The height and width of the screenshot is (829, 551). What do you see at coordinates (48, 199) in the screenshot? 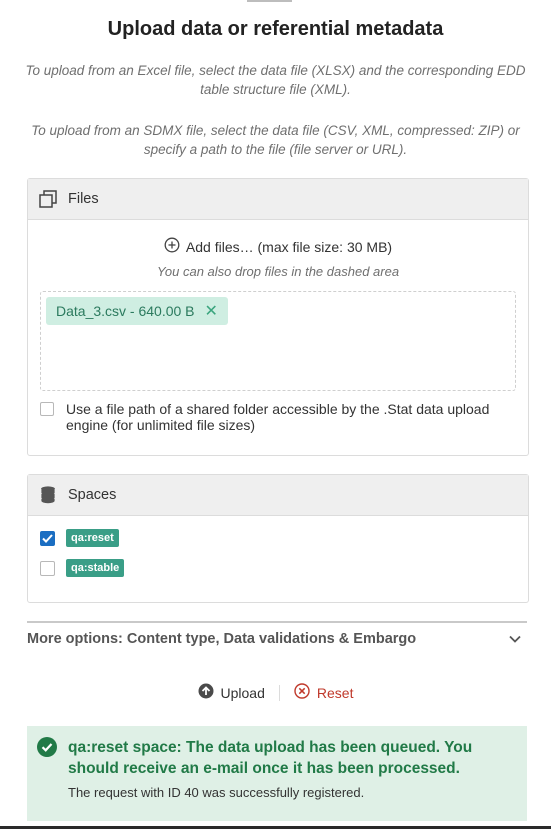
I see `copy-icon` at bounding box center [48, 199].